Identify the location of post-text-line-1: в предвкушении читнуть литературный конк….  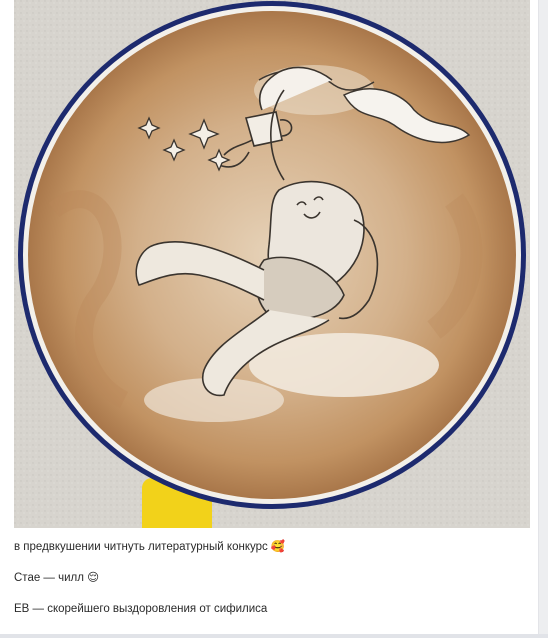
(150, 547).